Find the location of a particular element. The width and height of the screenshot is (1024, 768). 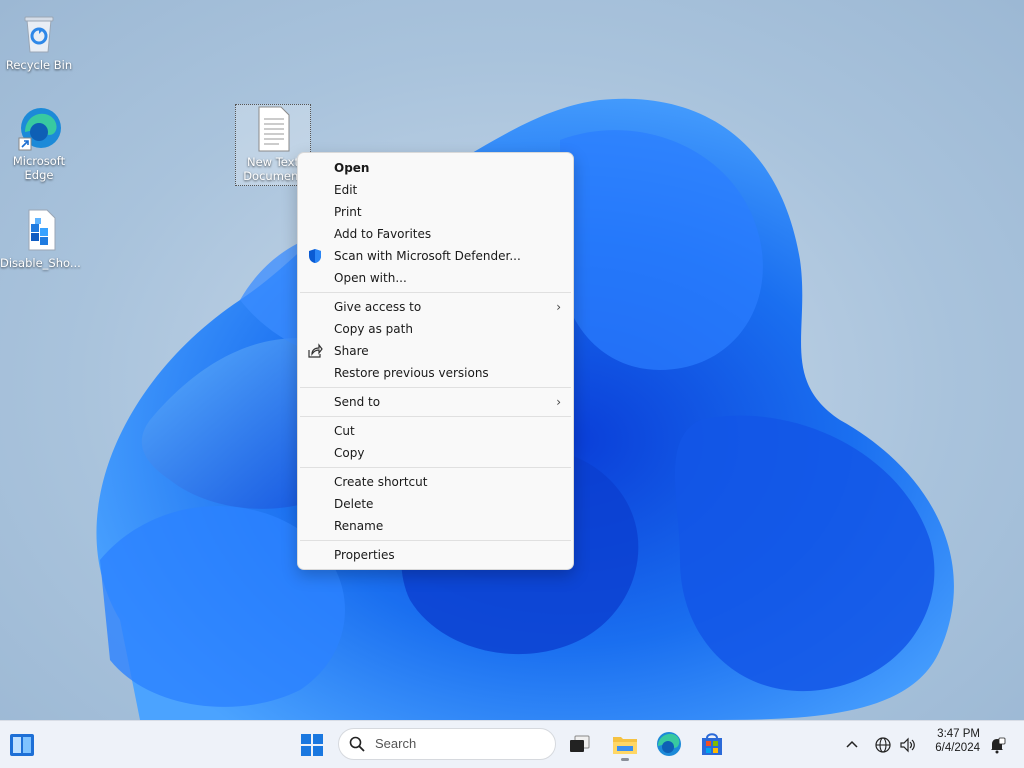

edge-taskbar-button is located at coordinates (669, 744).